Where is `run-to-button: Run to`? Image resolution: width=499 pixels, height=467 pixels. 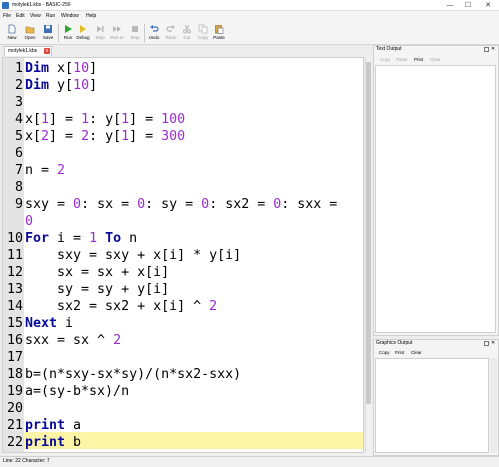
run-to-button: Run to is located at coordinates (117, 33).